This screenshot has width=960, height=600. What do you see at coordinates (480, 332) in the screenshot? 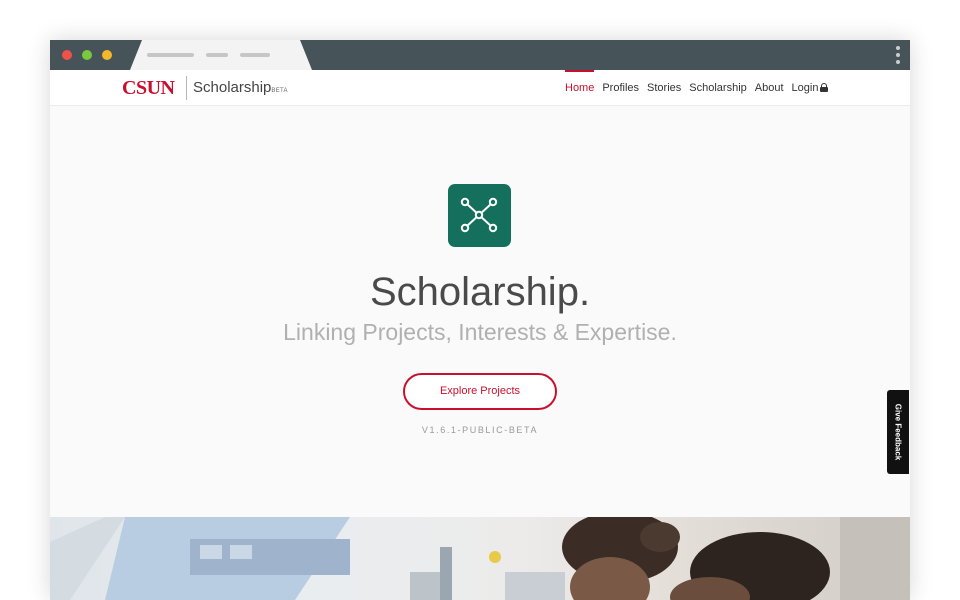
I see `hero-subtitle: Linking Projects, Interests & Expertise.` at bounding box center [480, 332].